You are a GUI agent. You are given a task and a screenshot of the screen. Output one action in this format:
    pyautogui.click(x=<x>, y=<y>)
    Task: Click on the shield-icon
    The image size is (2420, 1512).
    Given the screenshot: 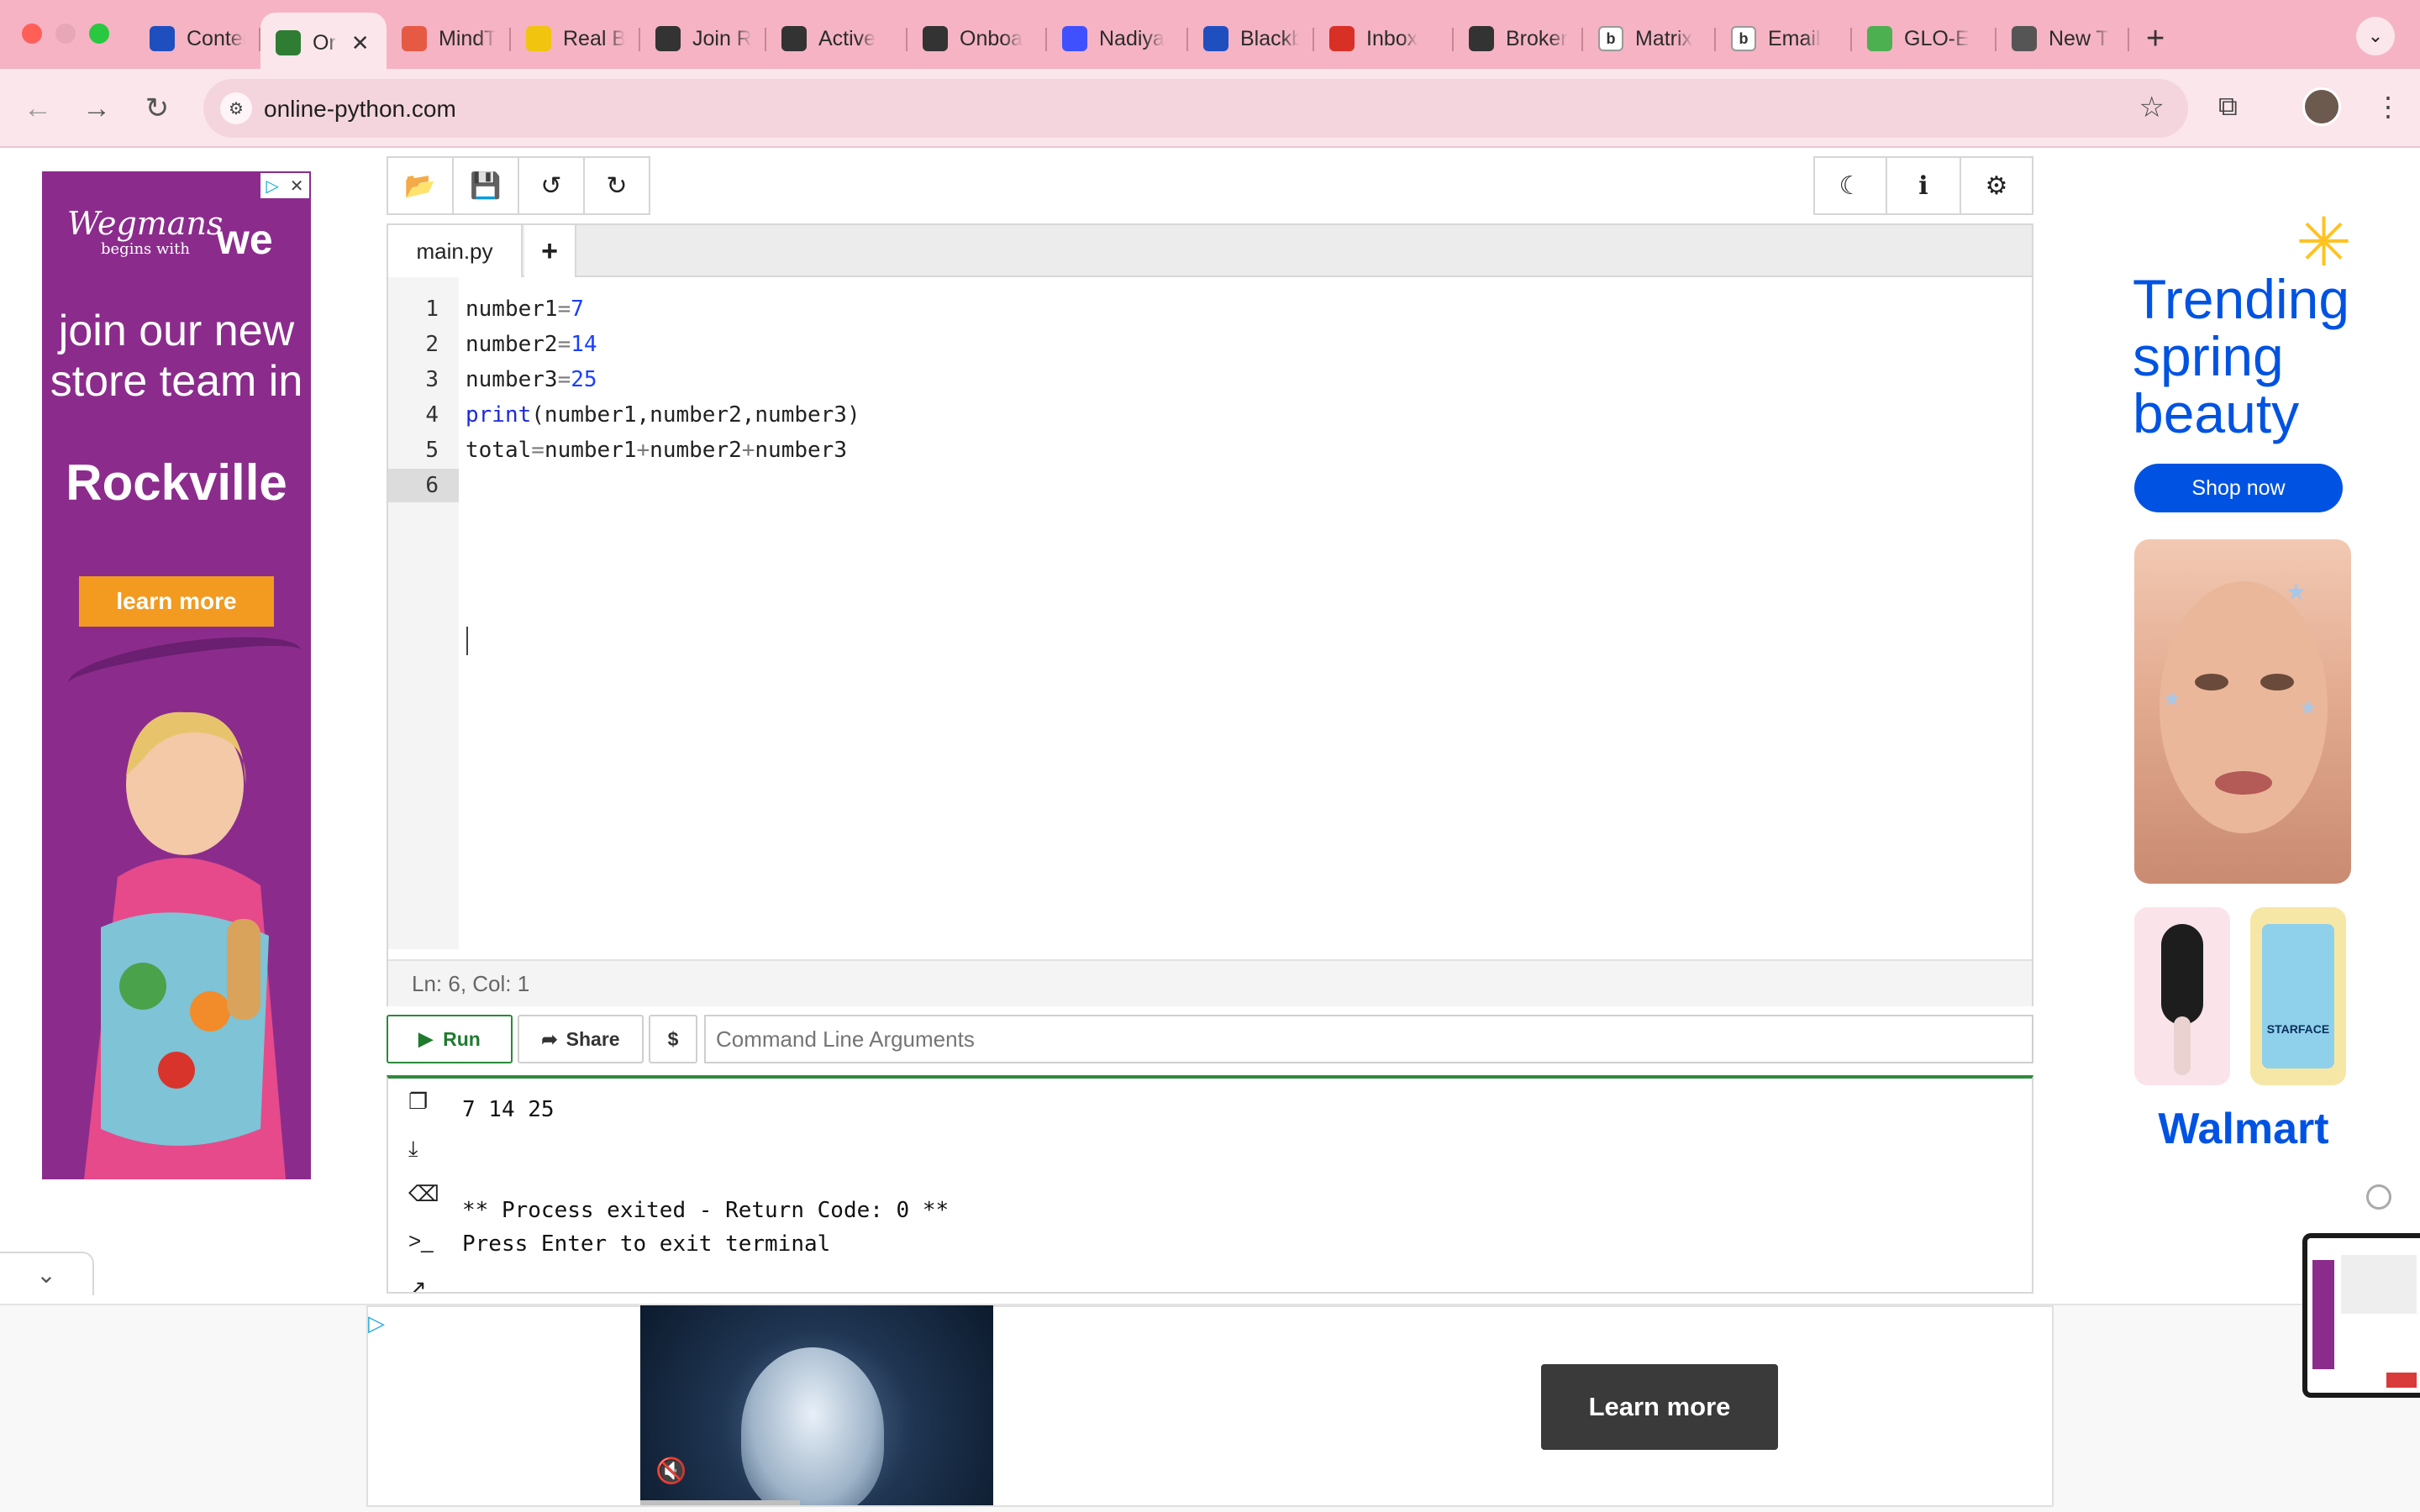 What is the action you would take?
    pyautogui.click(x=288, y=42)
    